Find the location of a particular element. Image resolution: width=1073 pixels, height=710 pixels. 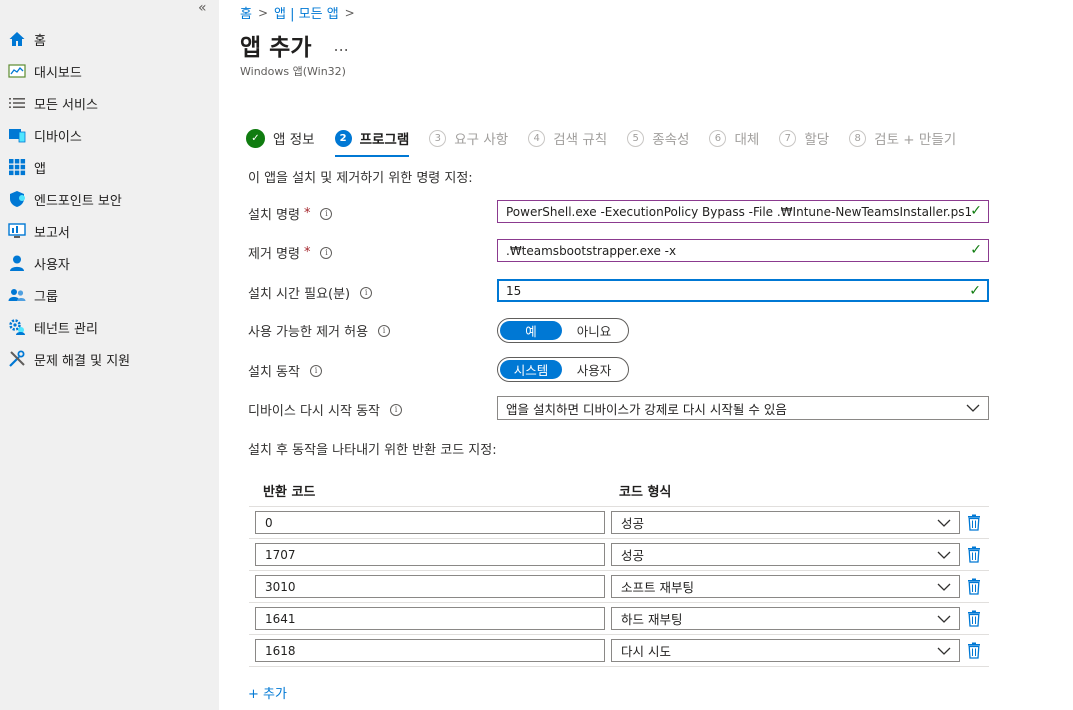

input-value: .₩teamsbootstrapper.exe -x is located at coordinates (591, 250).